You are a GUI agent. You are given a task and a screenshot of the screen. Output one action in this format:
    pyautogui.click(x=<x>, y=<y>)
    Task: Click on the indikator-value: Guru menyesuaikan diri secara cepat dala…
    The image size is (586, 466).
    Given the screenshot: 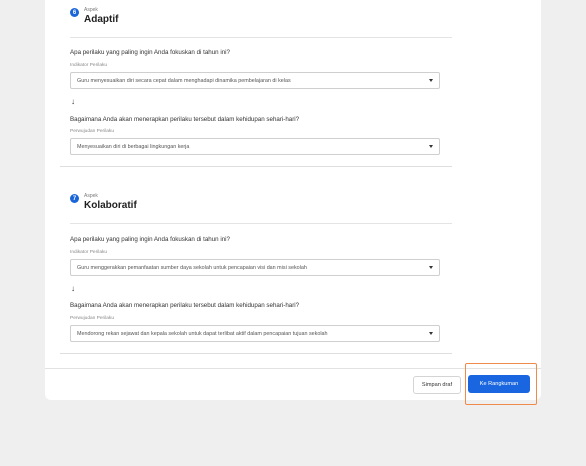 What is the action you would take?
    pyautogui.click(x=184, y=81)
    